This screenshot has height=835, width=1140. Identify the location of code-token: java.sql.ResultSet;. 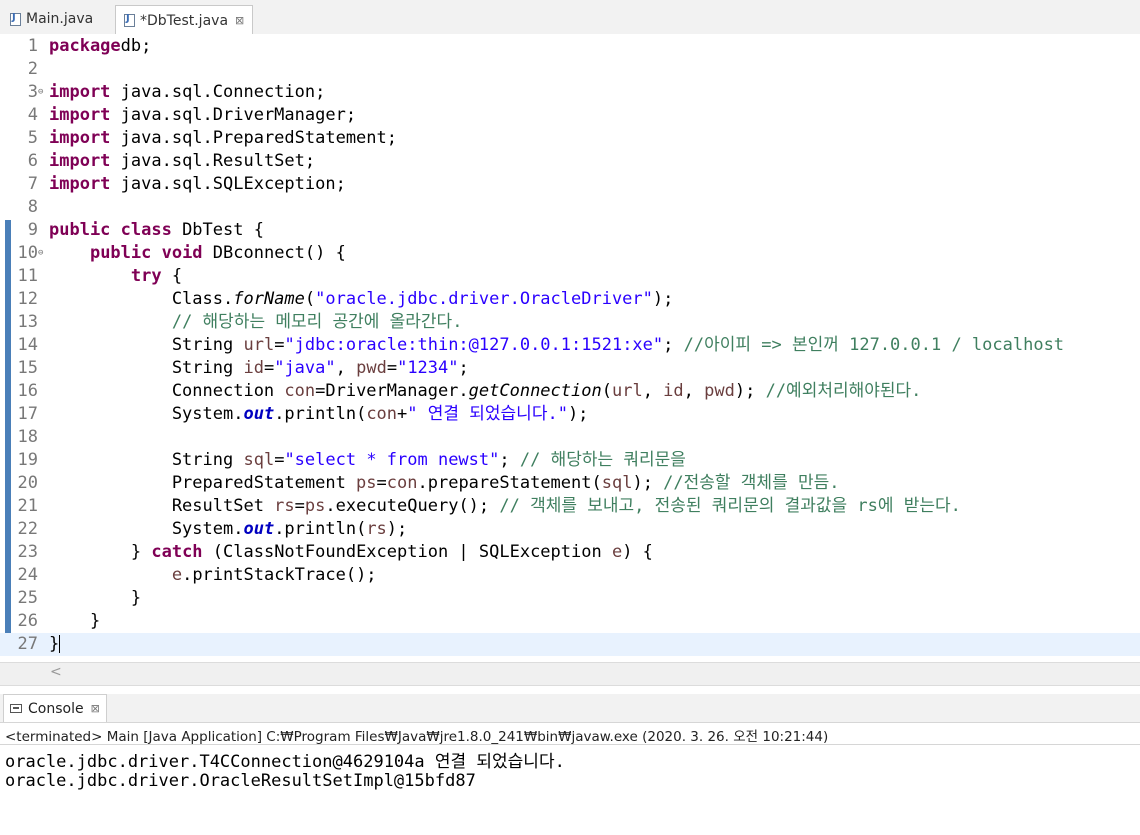
(213, 161).